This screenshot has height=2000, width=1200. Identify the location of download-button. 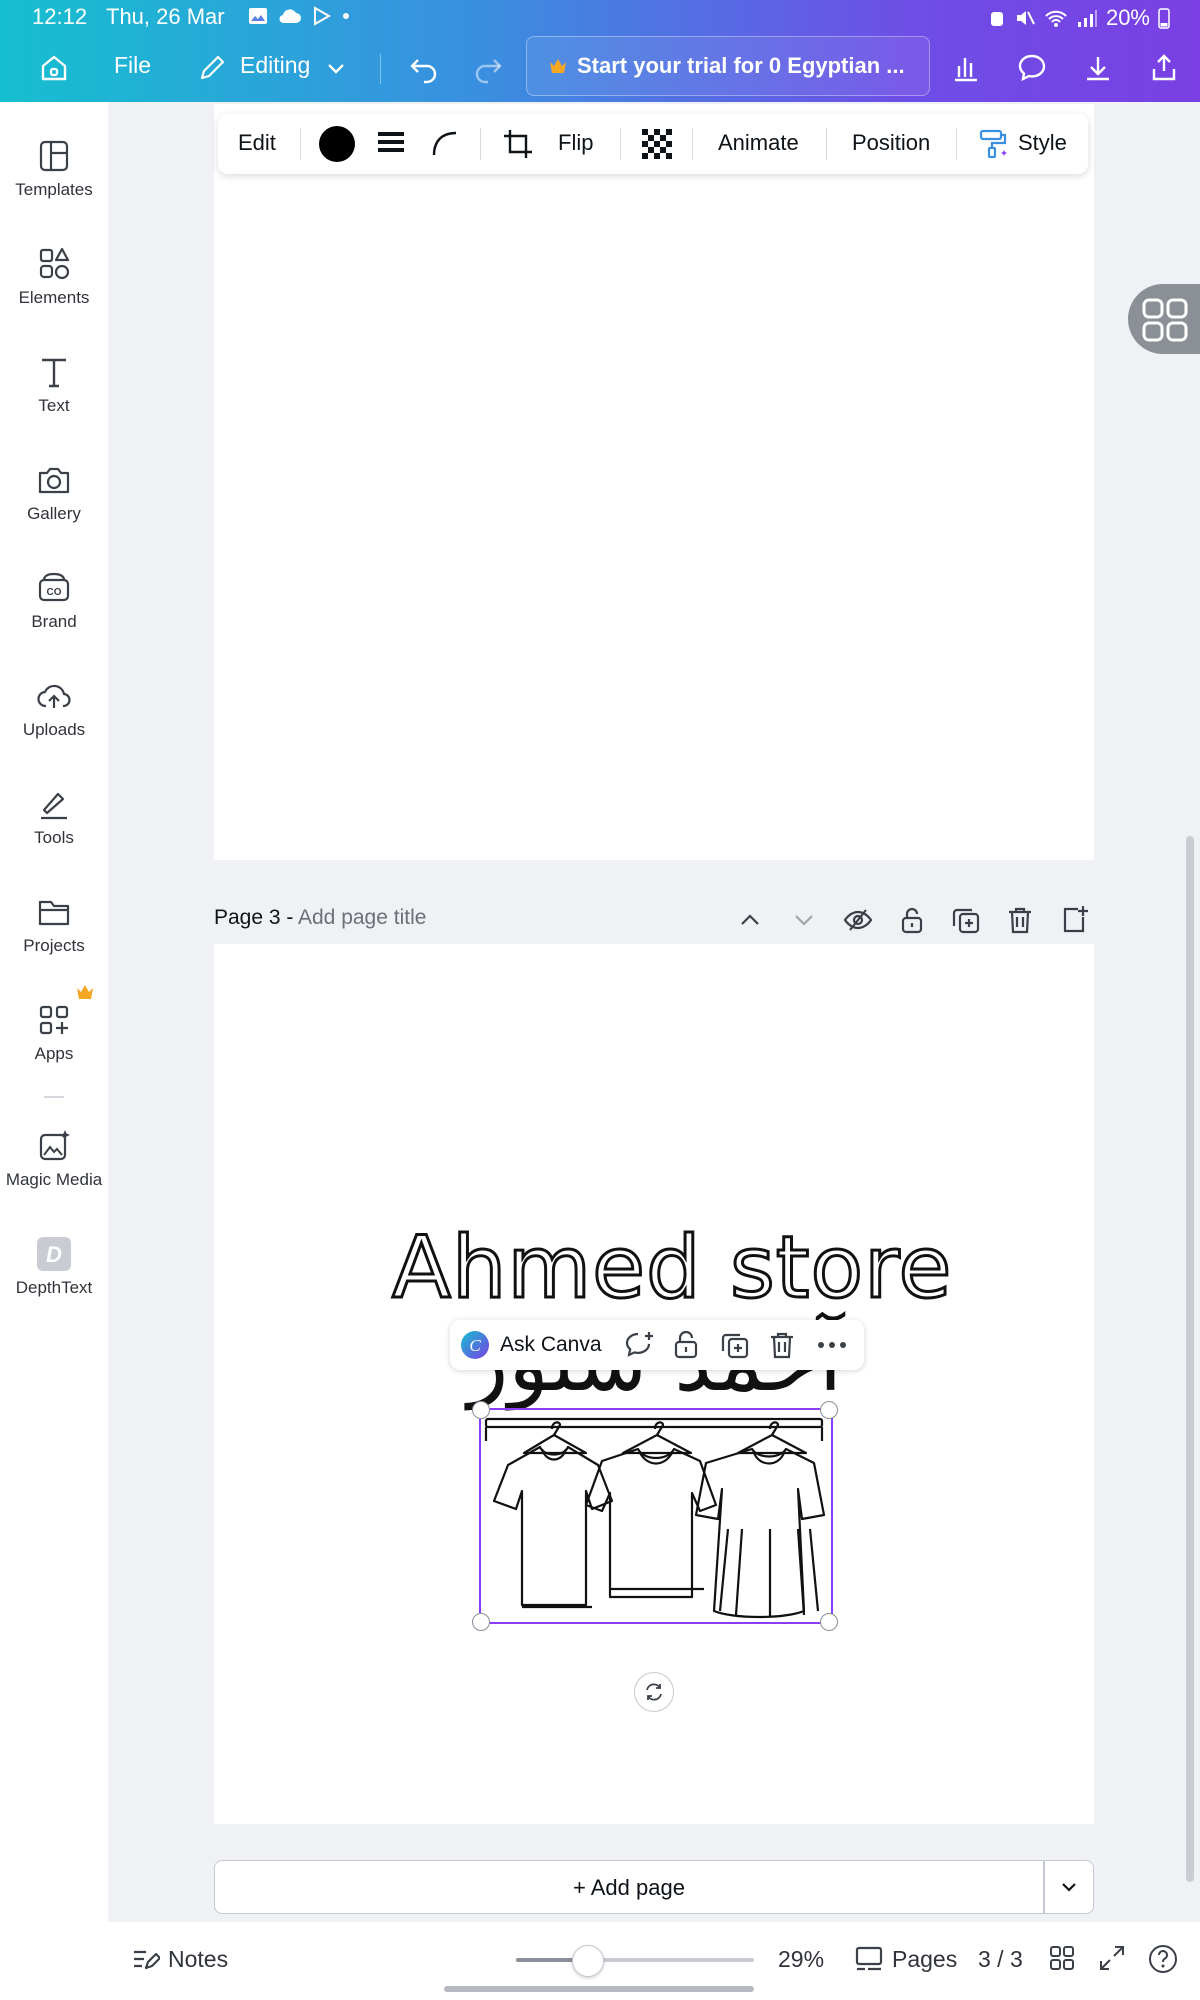
(1098, 68).